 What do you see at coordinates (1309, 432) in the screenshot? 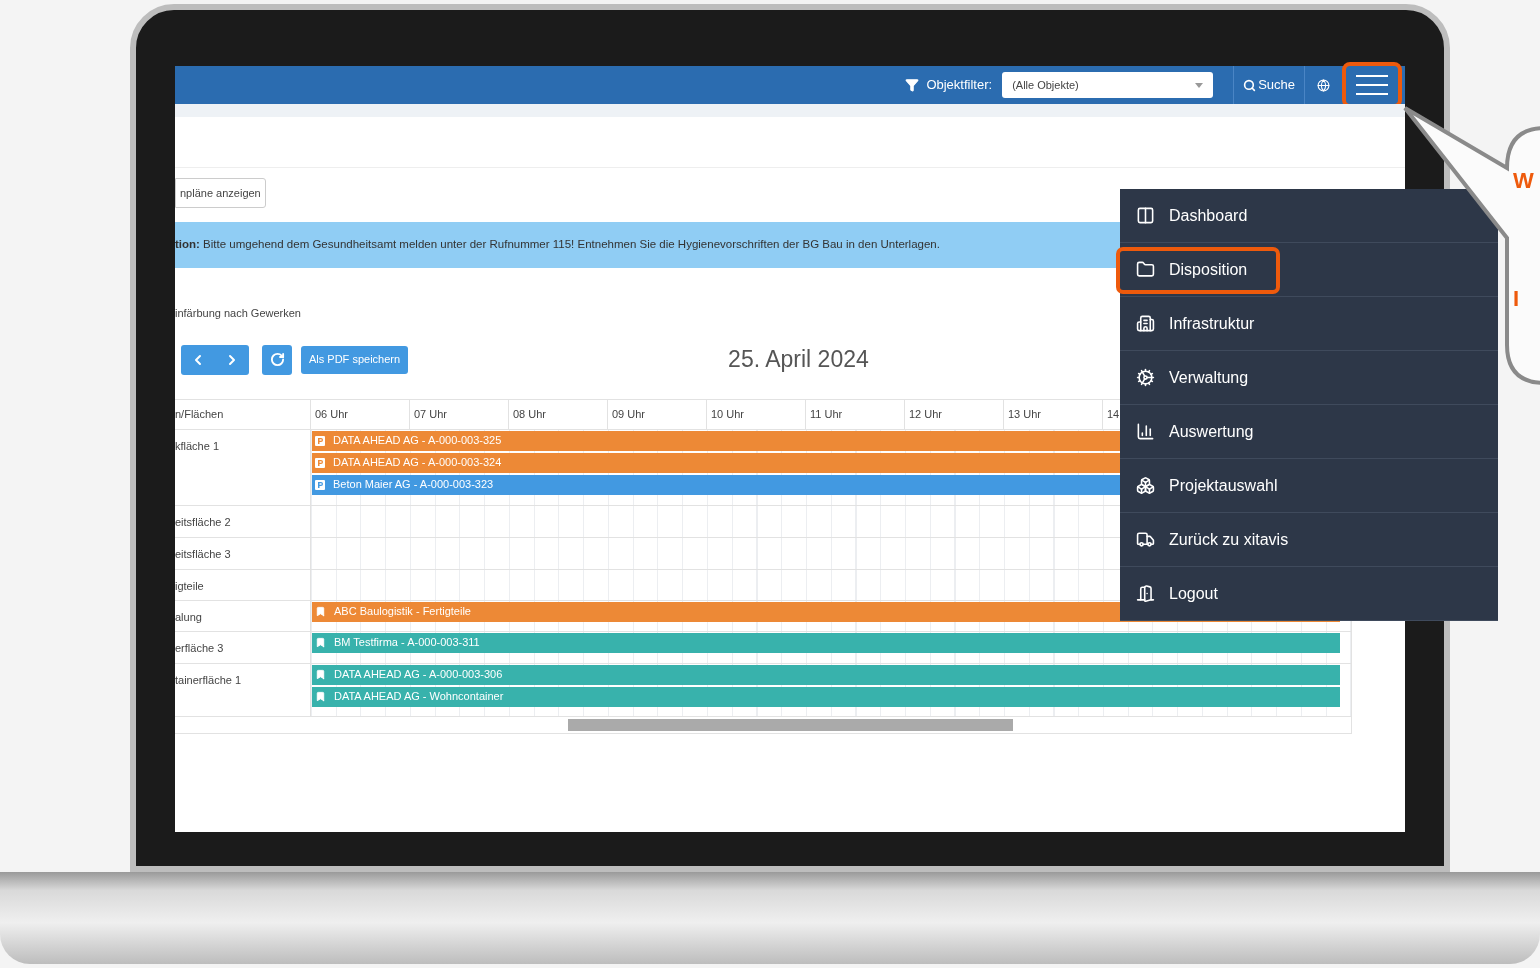
I see `menu-item: Auswertung` at bounding box center [1309, 432].